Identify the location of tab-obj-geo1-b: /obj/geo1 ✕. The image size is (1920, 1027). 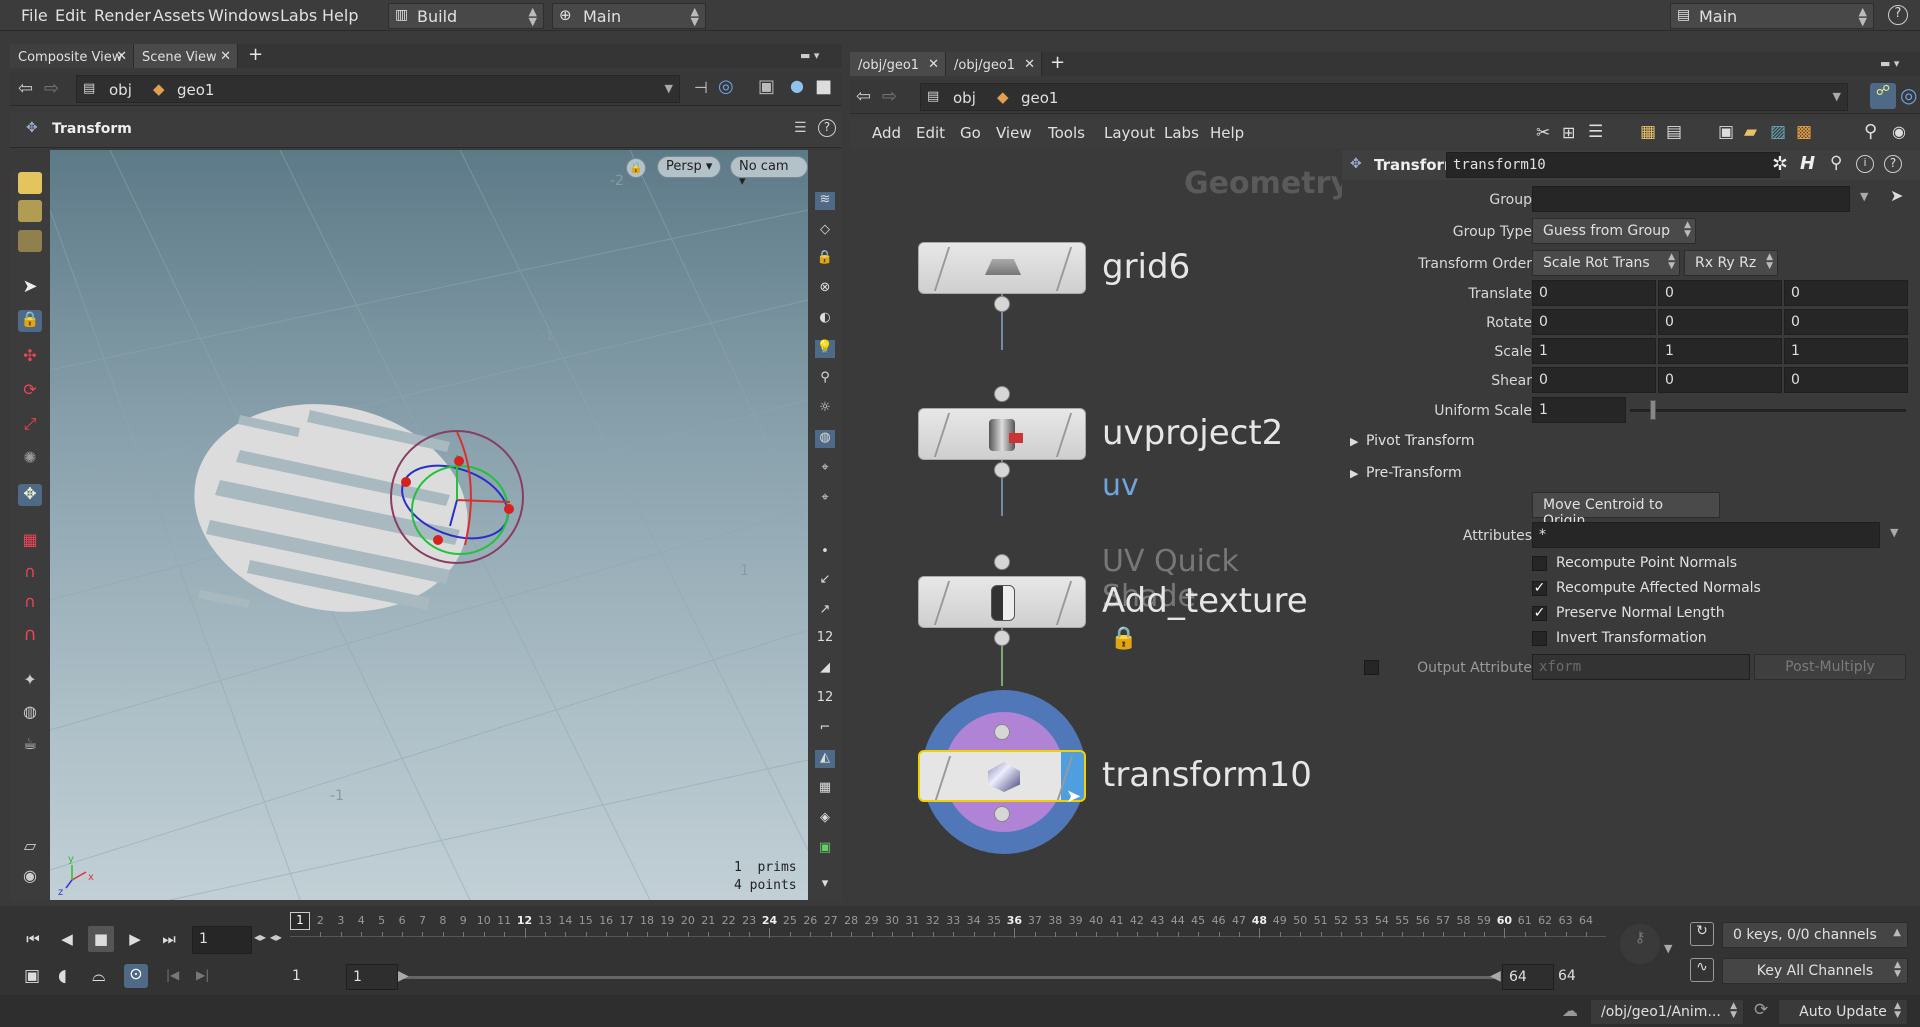
(994, 64).